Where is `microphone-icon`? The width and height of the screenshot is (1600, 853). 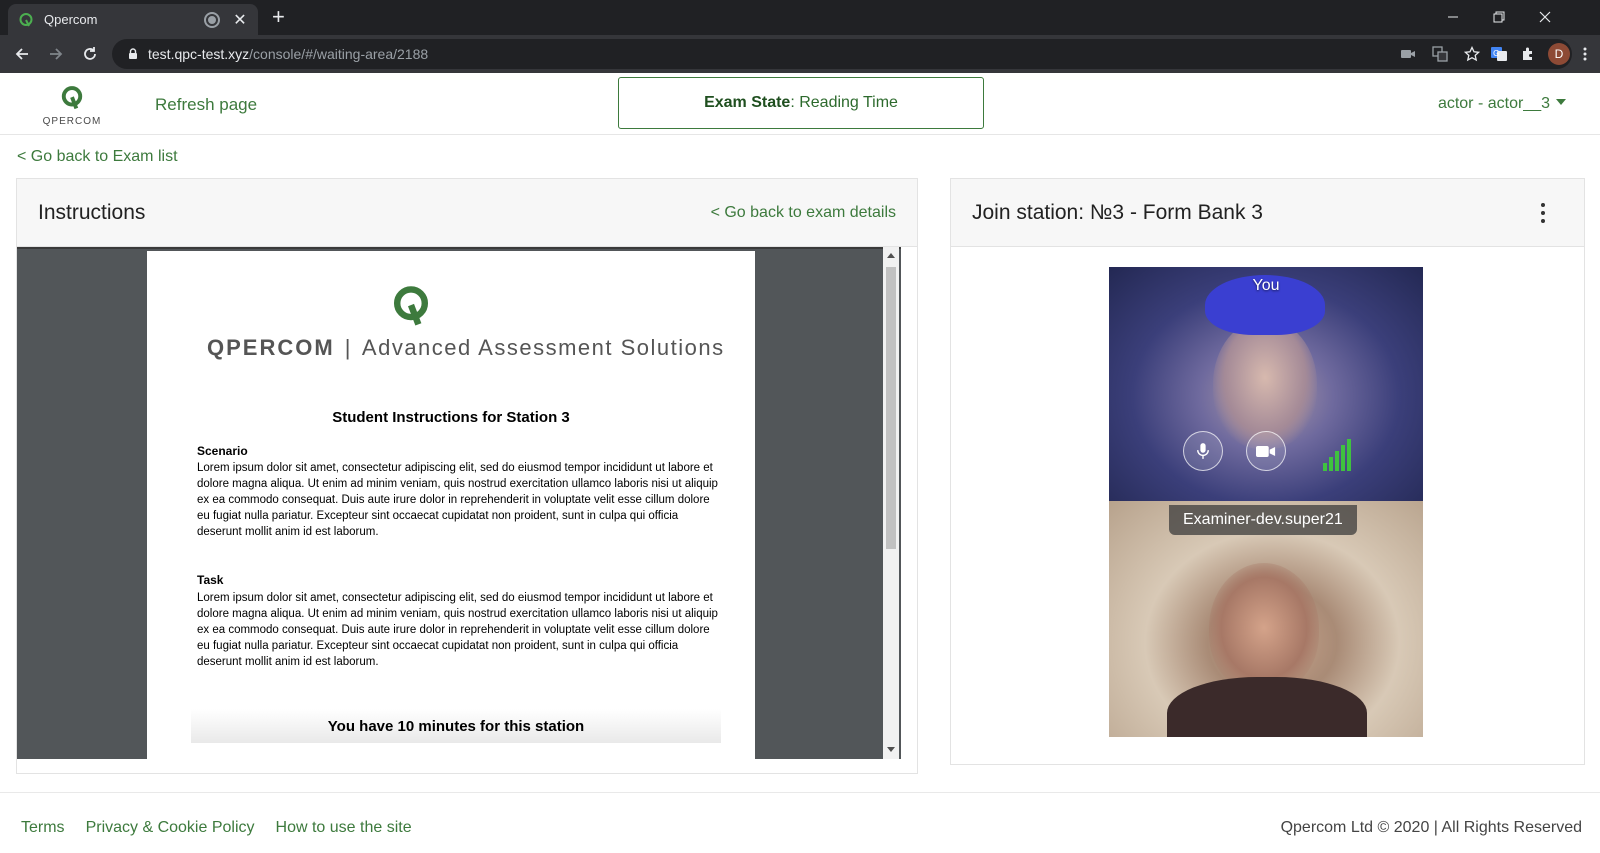
microphone-icon is located at coordinates (1203, 451).